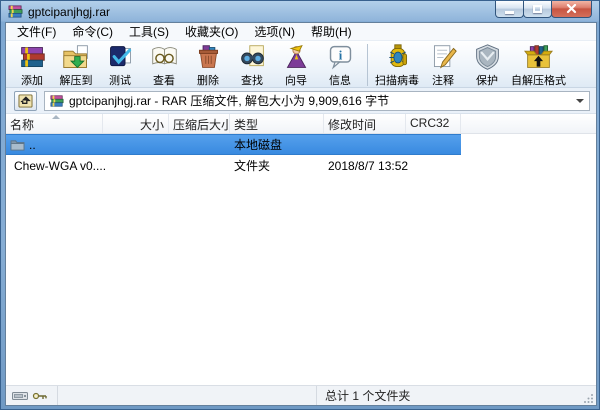 Image resolution: width=600 pixels, height=410 pixels. What do you see at coordinates (22, 125) in the screenshot?
I see `column-name-label: 名称` at bounding box center [22, 125].